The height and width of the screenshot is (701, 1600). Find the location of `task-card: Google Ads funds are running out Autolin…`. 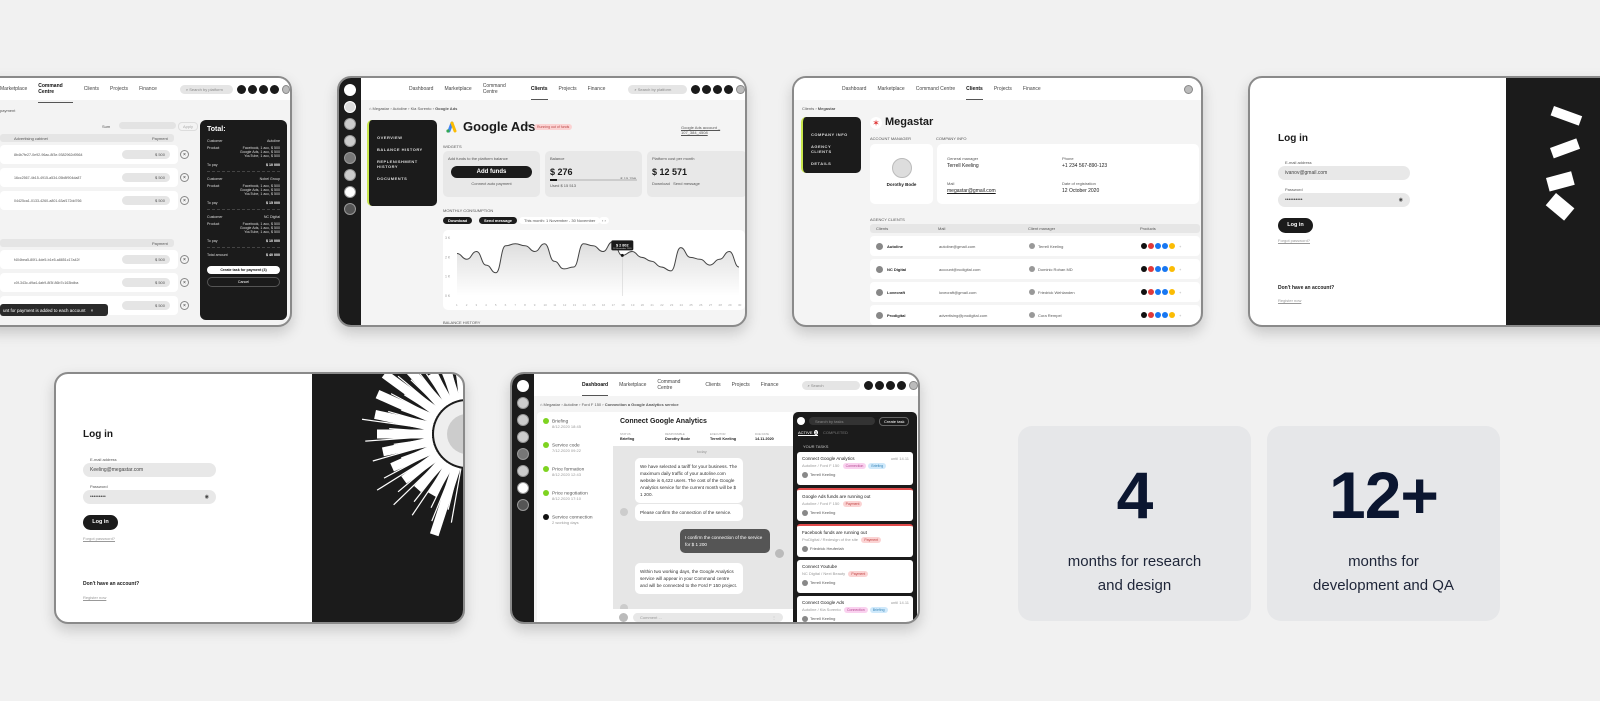

task-card: Google Ads funds are running out Autolin… is located at coordinates (855, 504).